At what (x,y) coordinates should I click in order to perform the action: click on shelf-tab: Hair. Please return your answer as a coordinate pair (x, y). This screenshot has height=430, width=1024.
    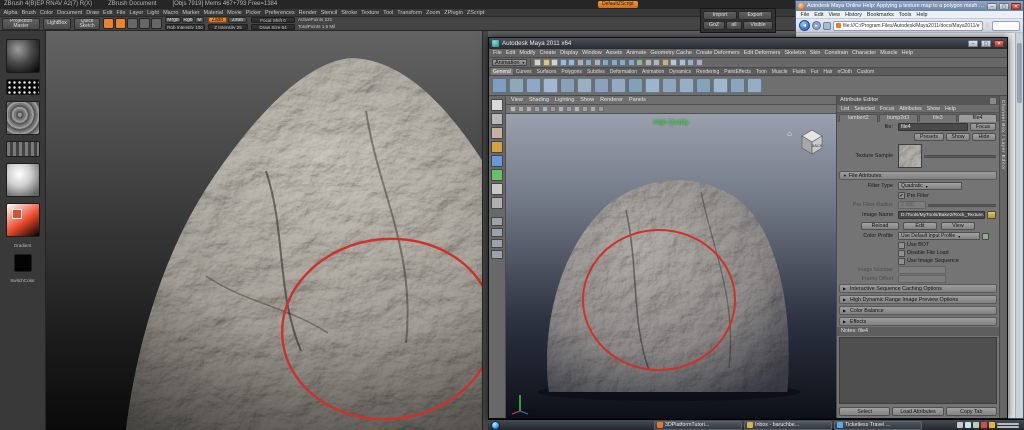
    Looking at the image, I should click on (827, 71).